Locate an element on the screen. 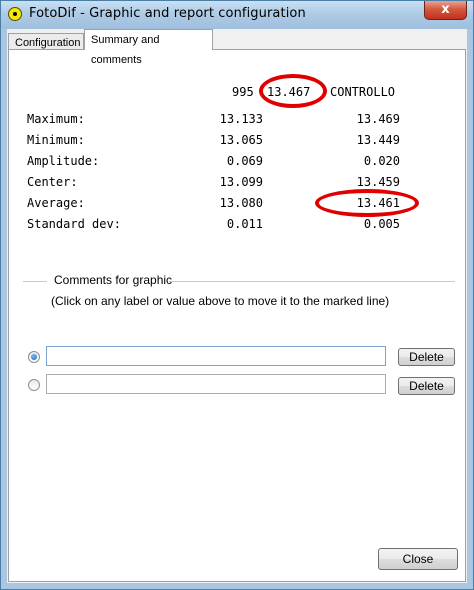 This screenshot has height=590, width=474. stat-row-standard-dev: Standard dev: 0.011 0.005 is located at coordinates (238, 225).